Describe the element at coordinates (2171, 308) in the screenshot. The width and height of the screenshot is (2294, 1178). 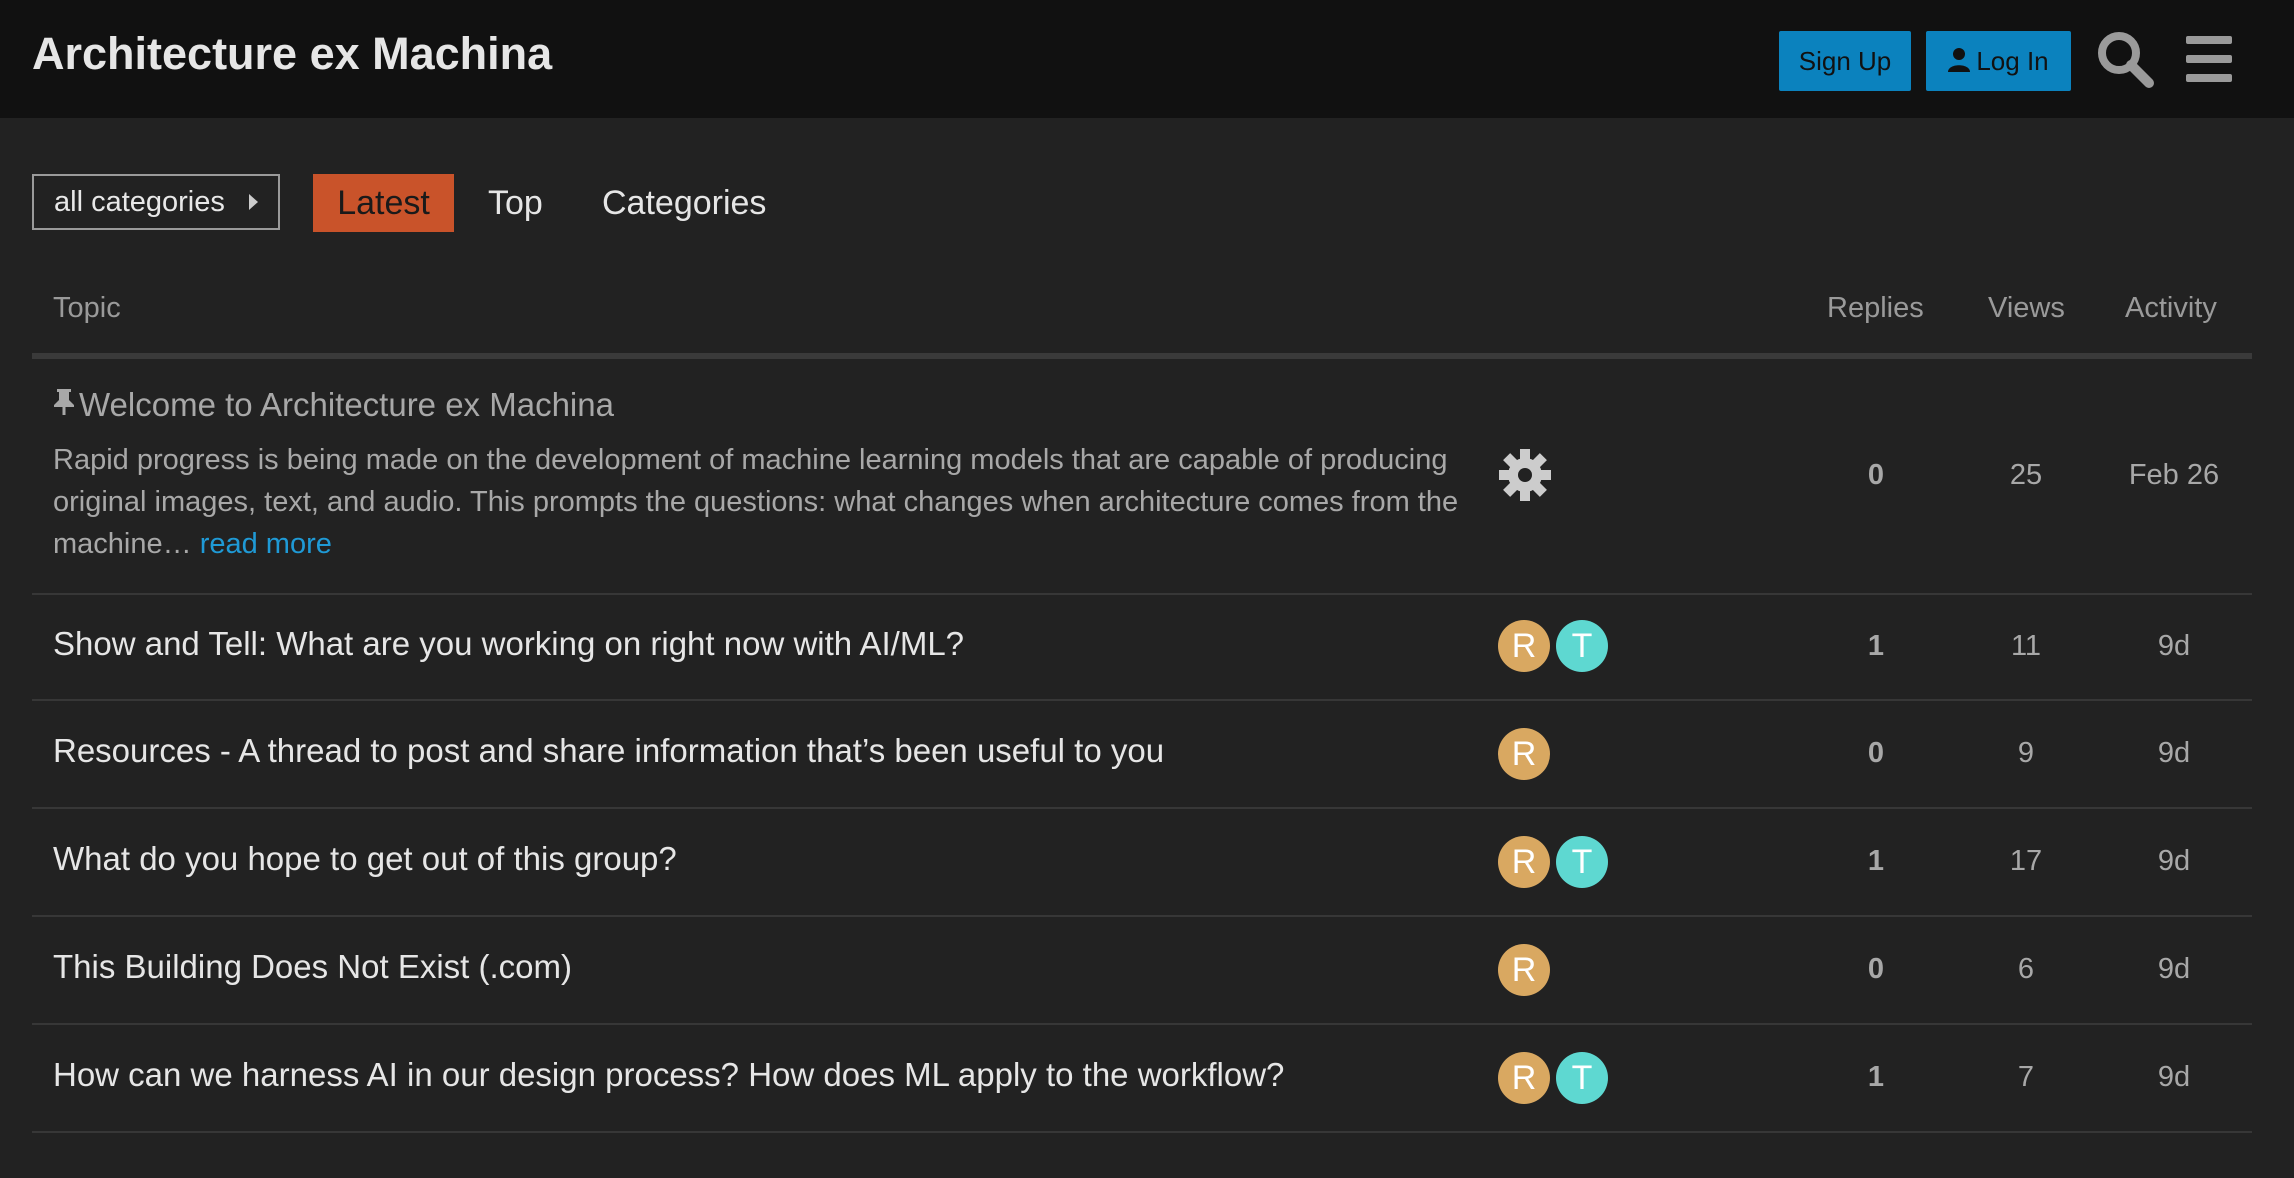
I see `column-header-activity: Activity` at that location.